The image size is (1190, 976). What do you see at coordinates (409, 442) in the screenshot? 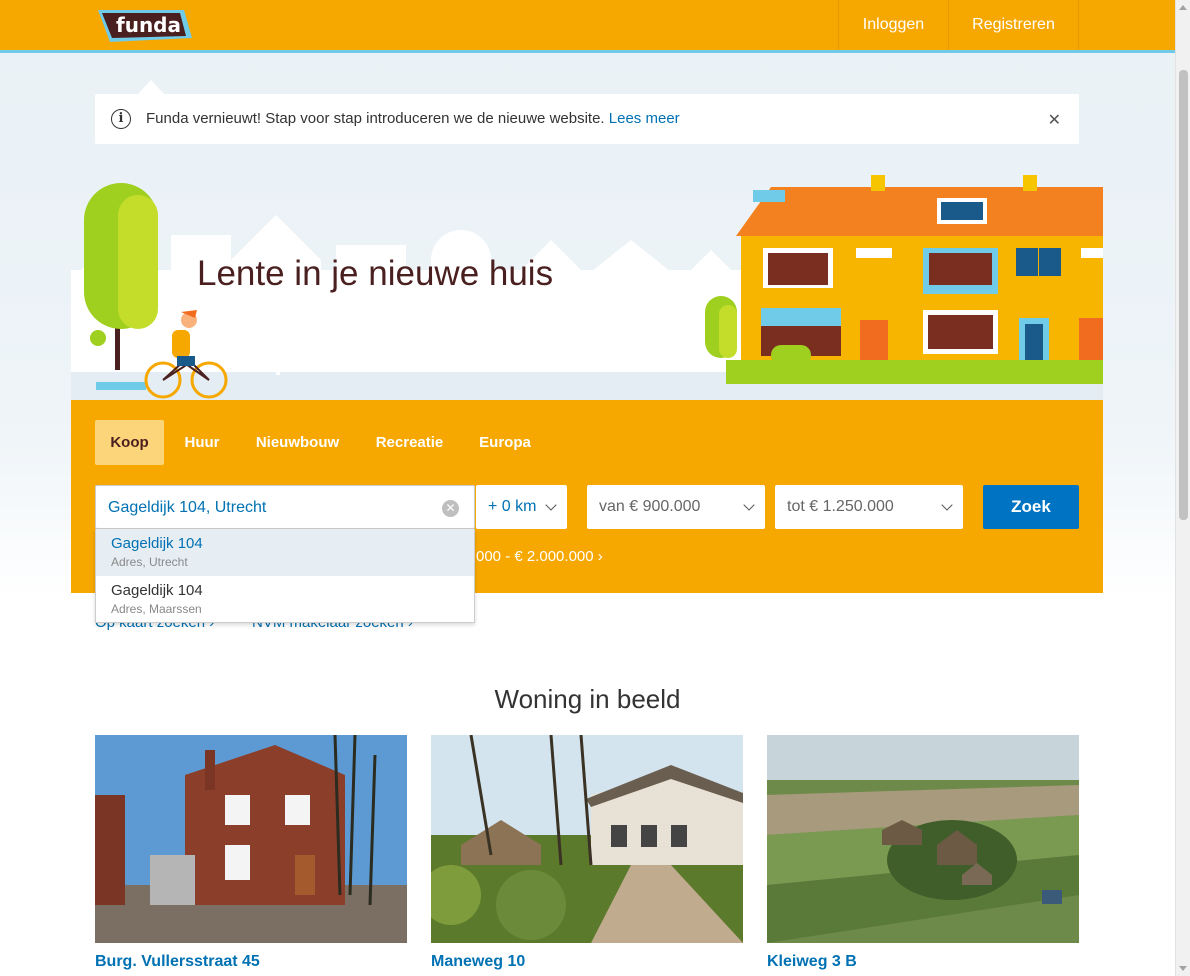
I see `tab-recreatie: Recreatie` at bounding box center [409, 442].